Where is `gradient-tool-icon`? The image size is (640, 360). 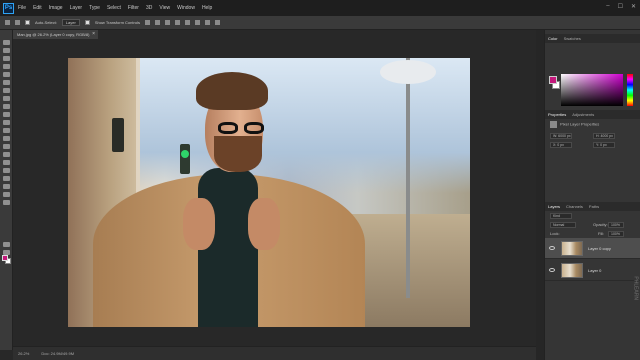
gradient-tool-icon is located at coordinates (6, 130).